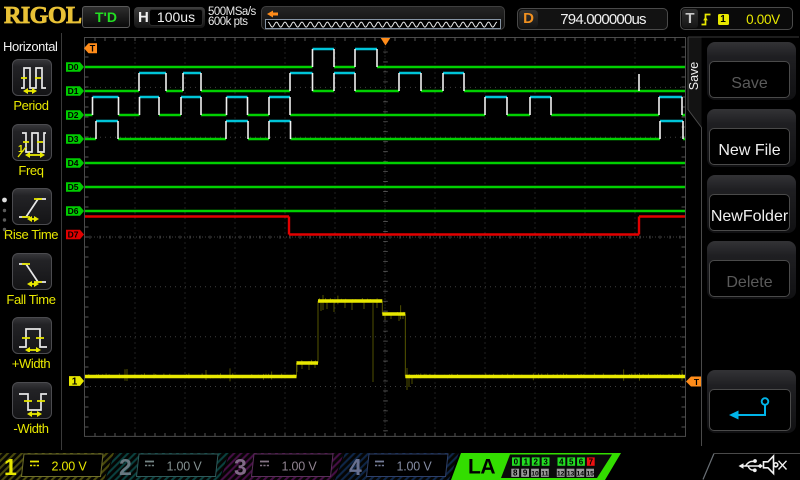  I want to click on svg-text: D3, so click(73, 139).